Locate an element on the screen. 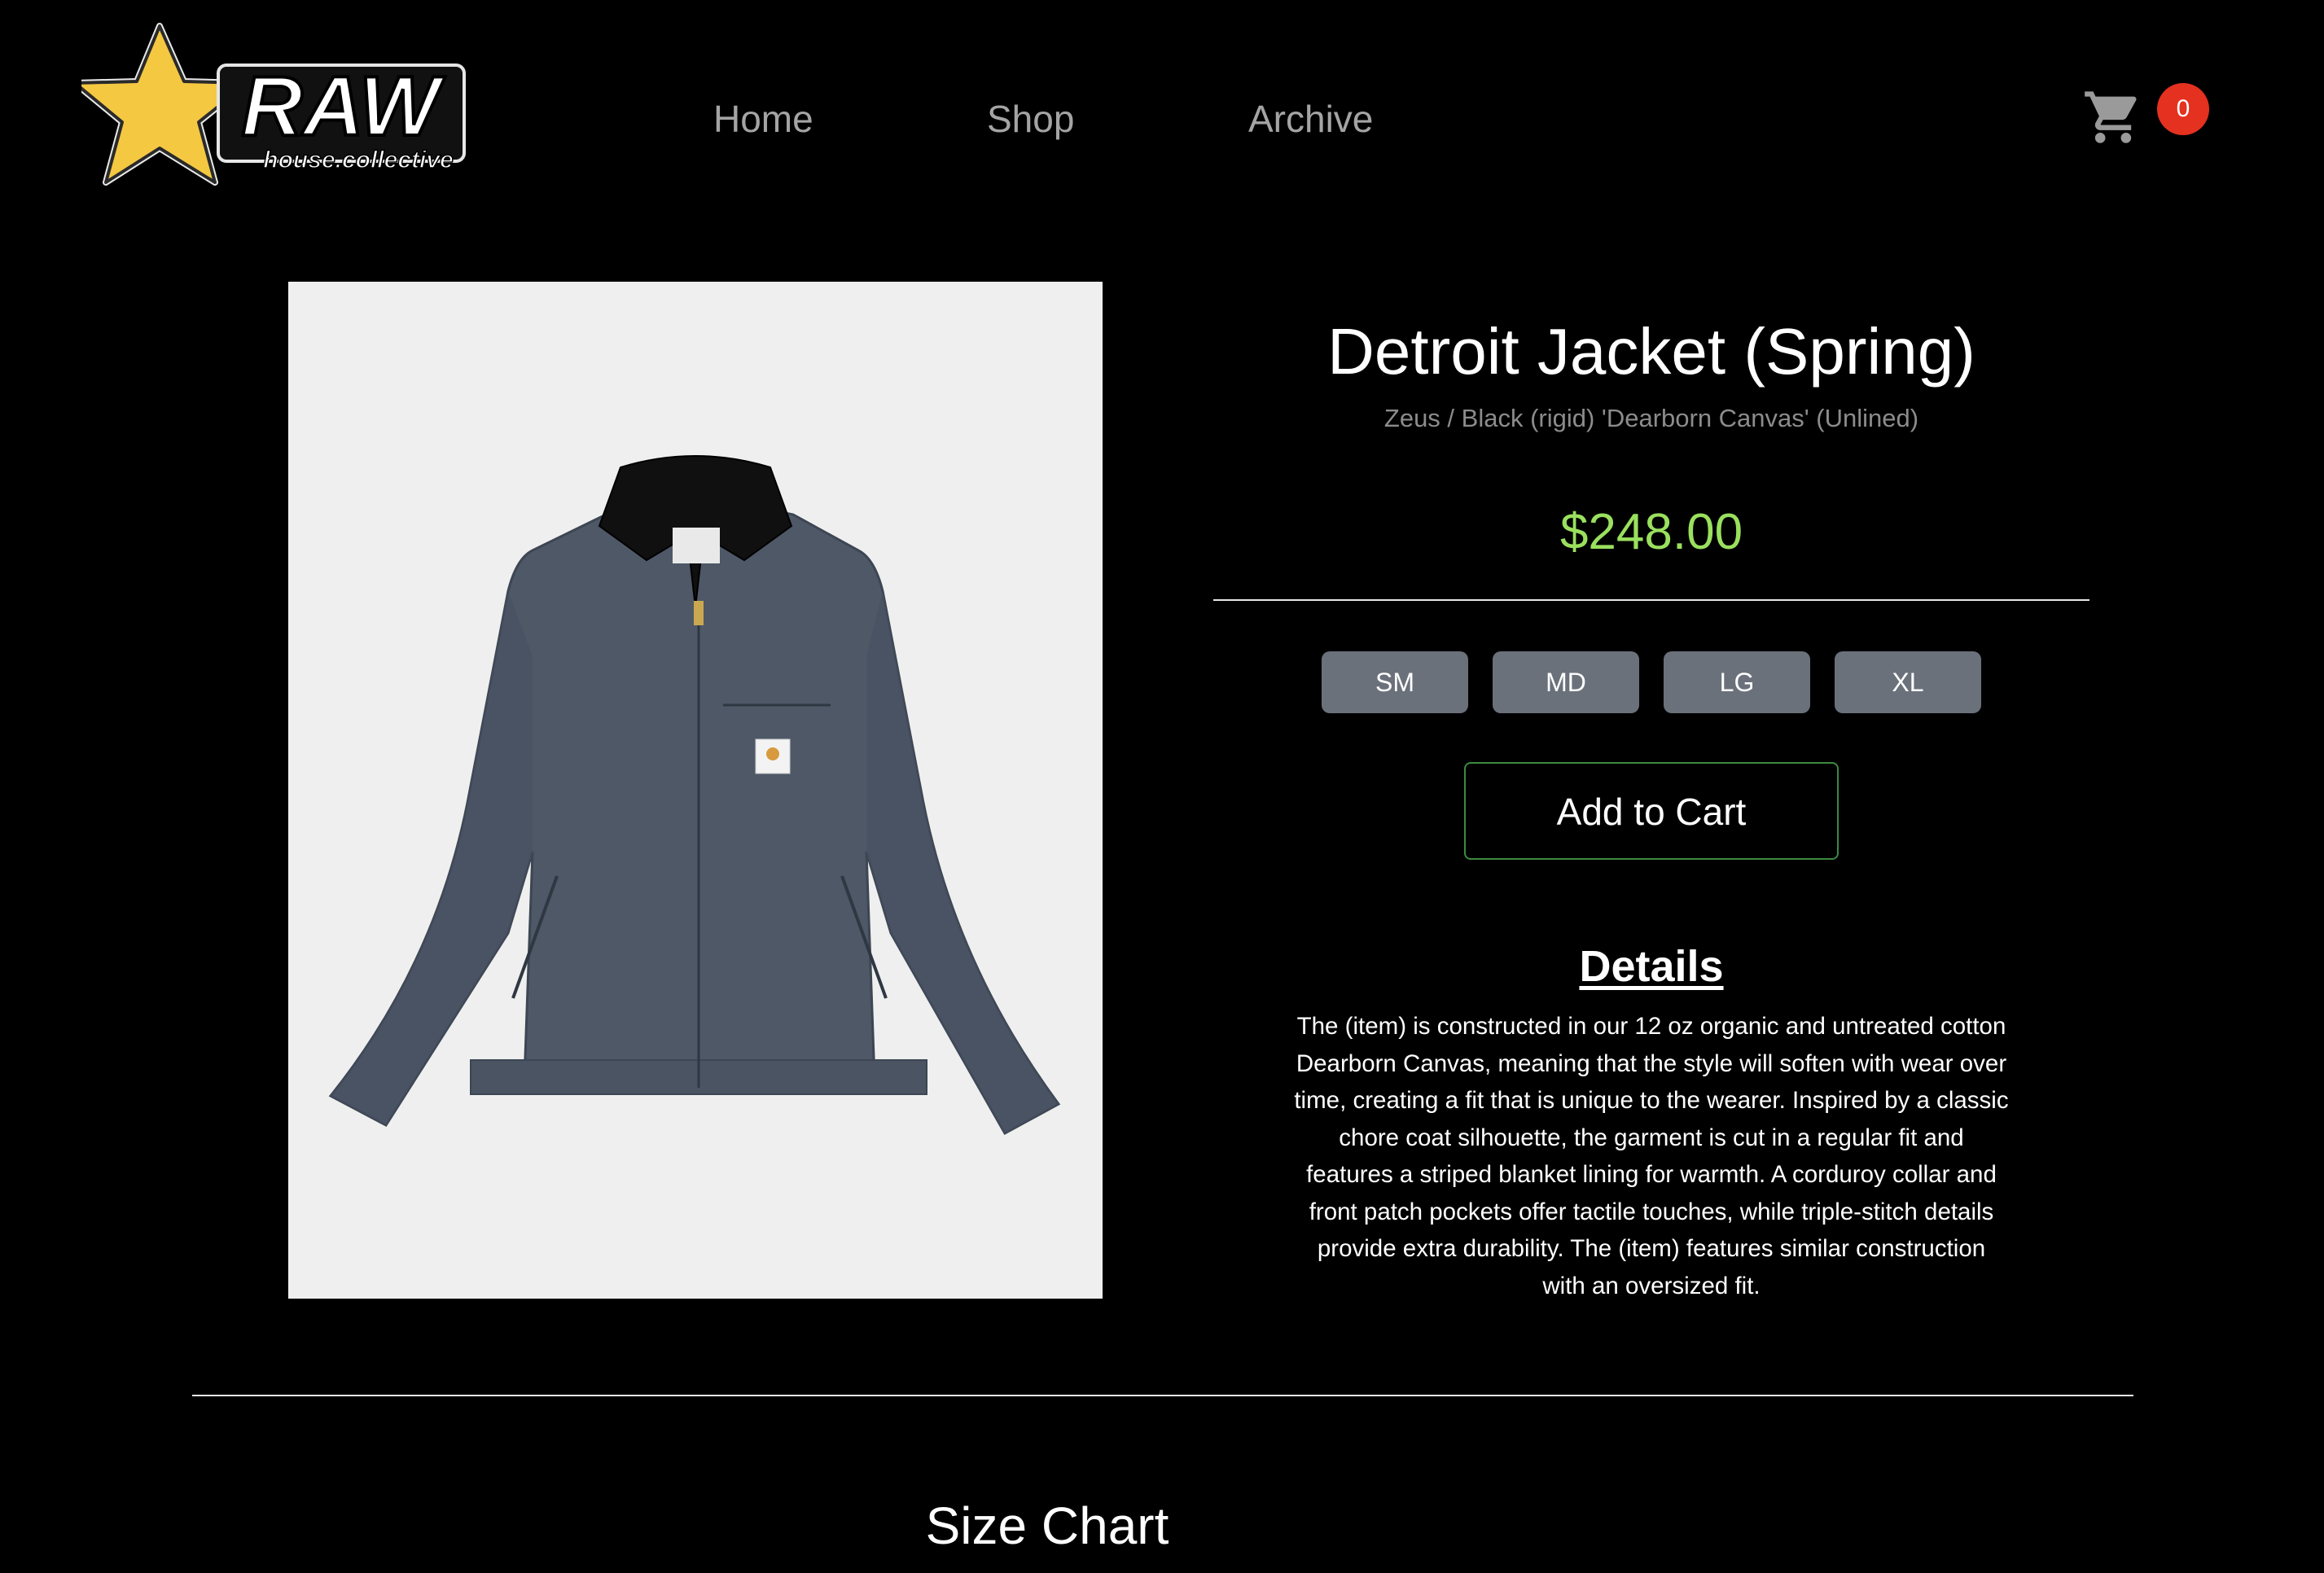  section-divider is located at coordinates (1162, 1396).